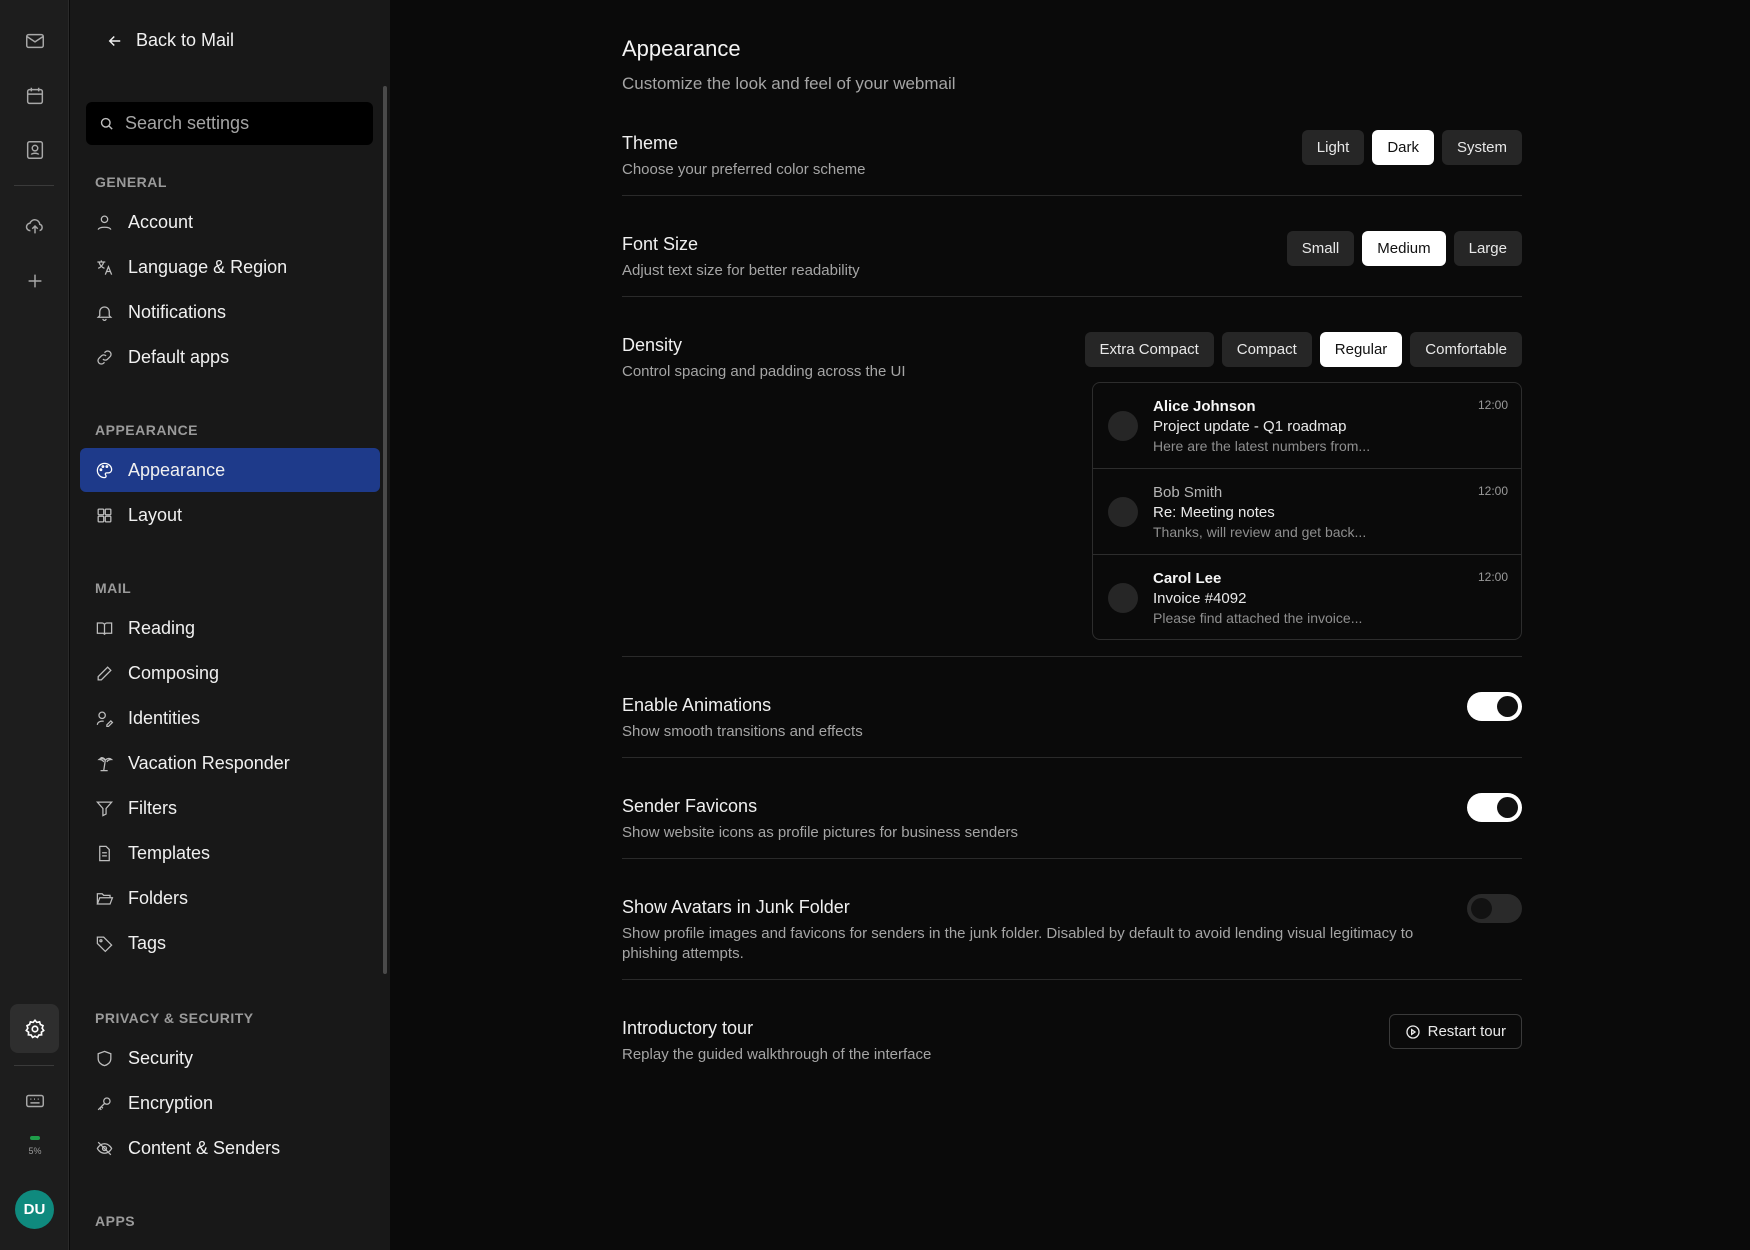  What do you see at coordinates (1214, 512) in the screenshot?
I see `mail-subject: Re: Meeting notes` at bounding box center [1214, 512].